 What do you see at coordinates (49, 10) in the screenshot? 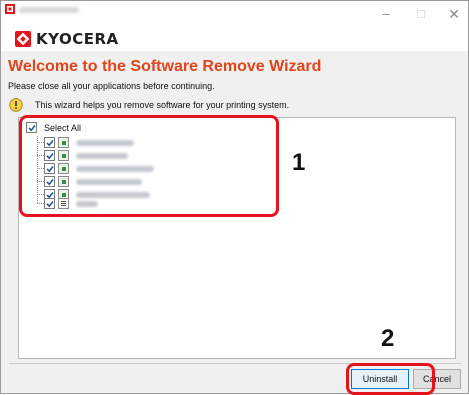
I see `window-title-redacted` at bounding box center [49, 10].